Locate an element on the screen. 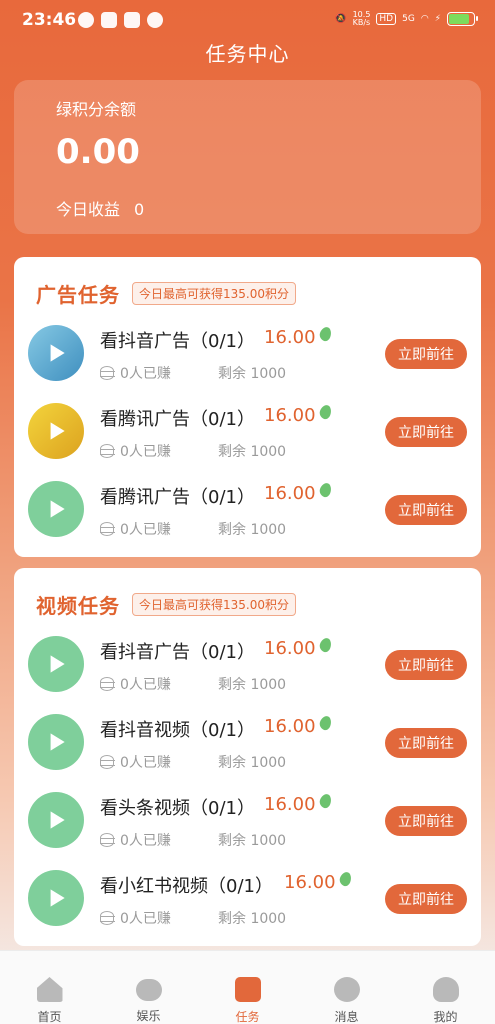 This screenshot has width=495, height=1024. chat-bubble-icon is located at coordinates (86, 20).